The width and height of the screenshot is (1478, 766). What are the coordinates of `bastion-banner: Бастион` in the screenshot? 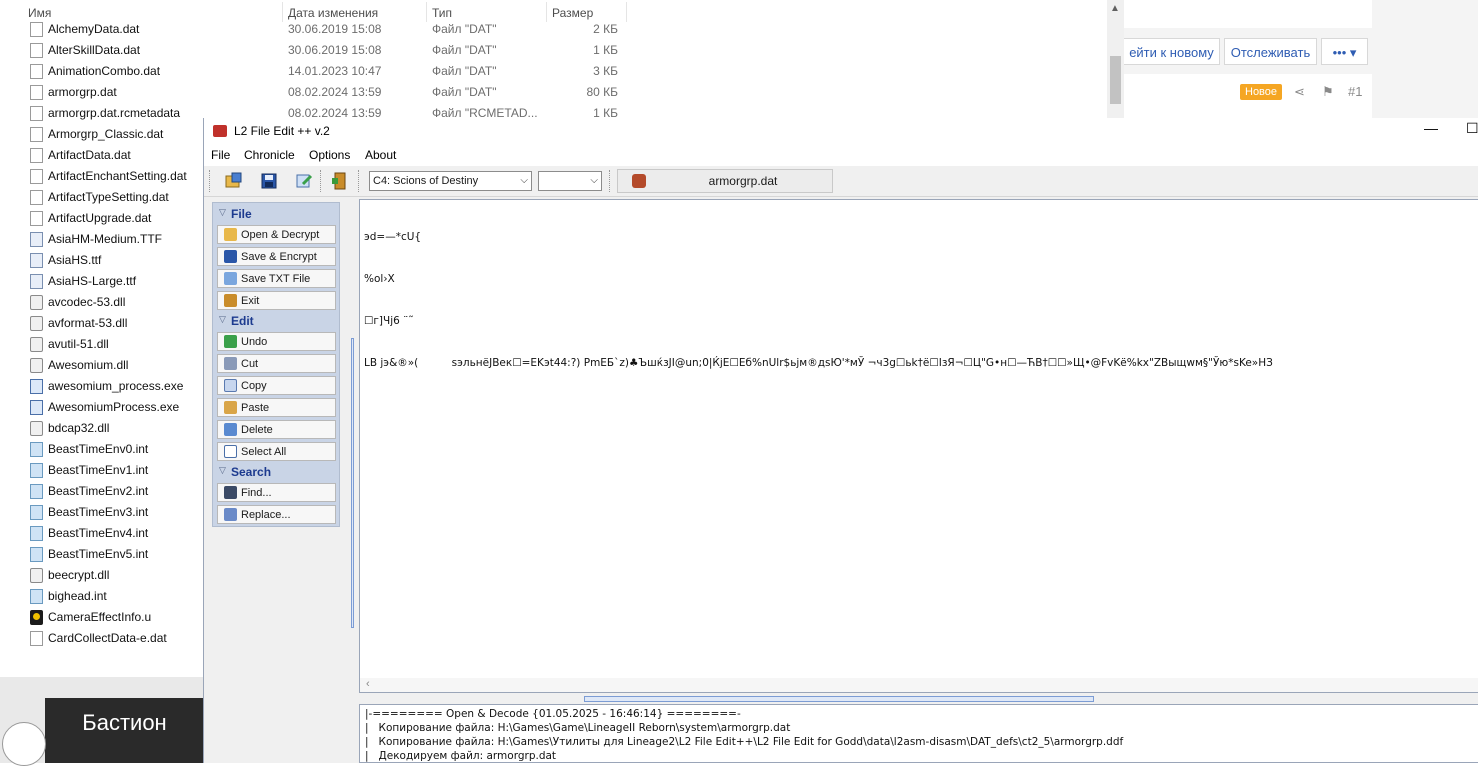 It's located at (124, 730).